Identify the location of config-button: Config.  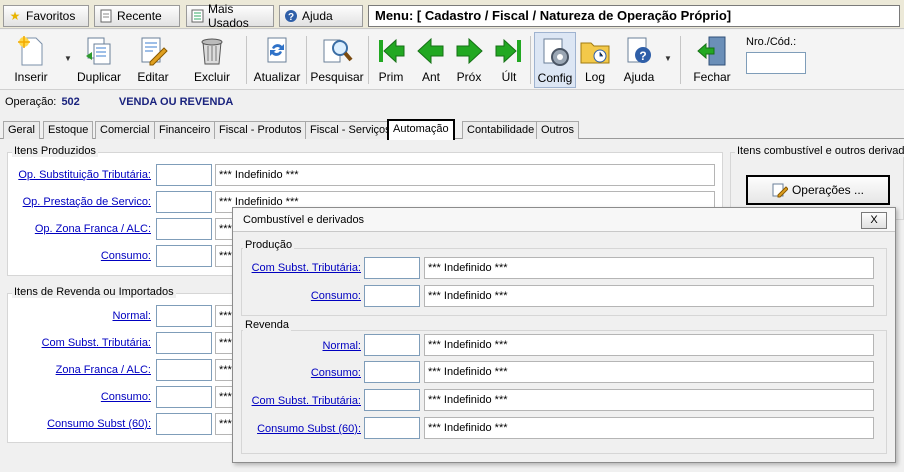
(555, 60).